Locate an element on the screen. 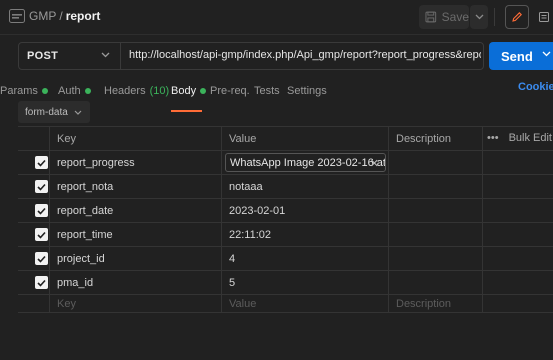 The image size is (553, 360). tab-auth: Auth is located at coordinates (74, 91).